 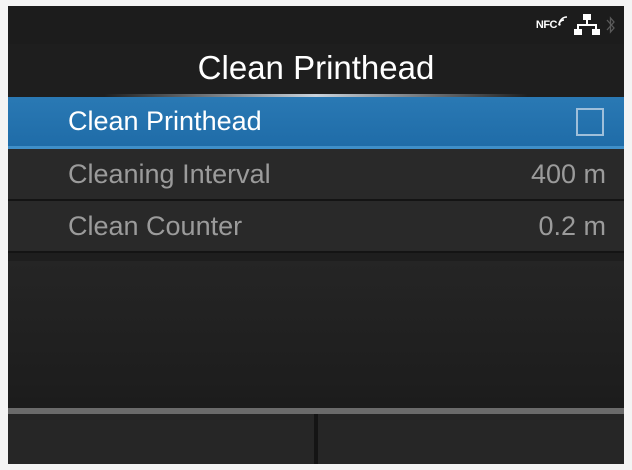 What do you see at coordinates (568, 173) in the screenshot?
I see `menu-item-value: 400 m` at bounding box center [568, 173].